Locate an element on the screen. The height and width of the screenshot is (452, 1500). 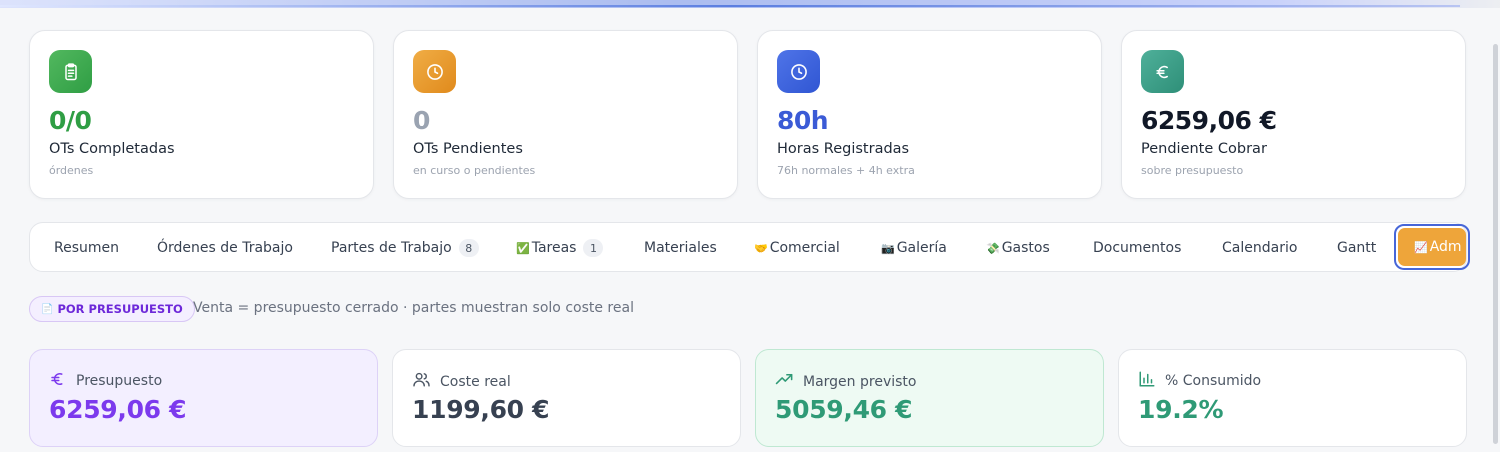
count-badge: 8 is located at coordinates (468, 248).